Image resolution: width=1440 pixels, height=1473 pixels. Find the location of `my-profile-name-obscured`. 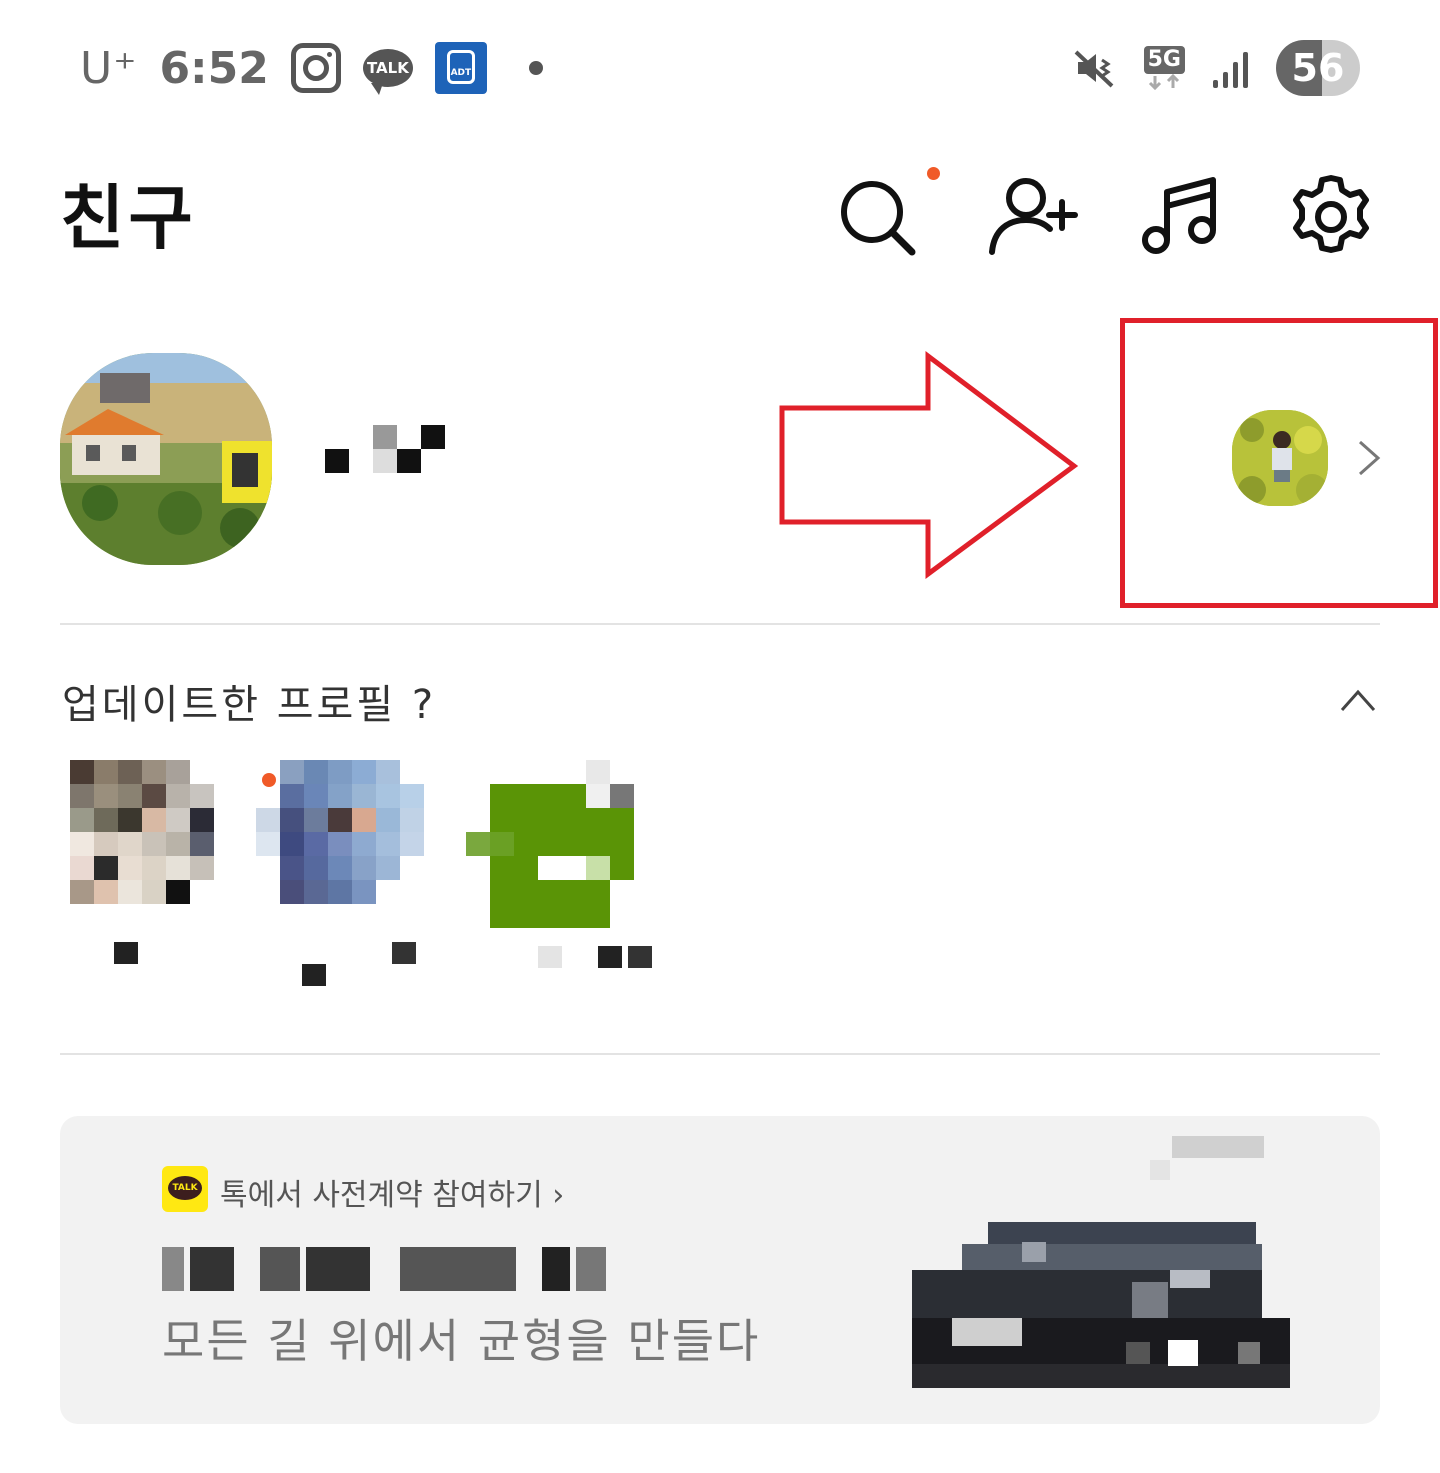

my-profile-name-obscured is located at coordinates (385, 449).